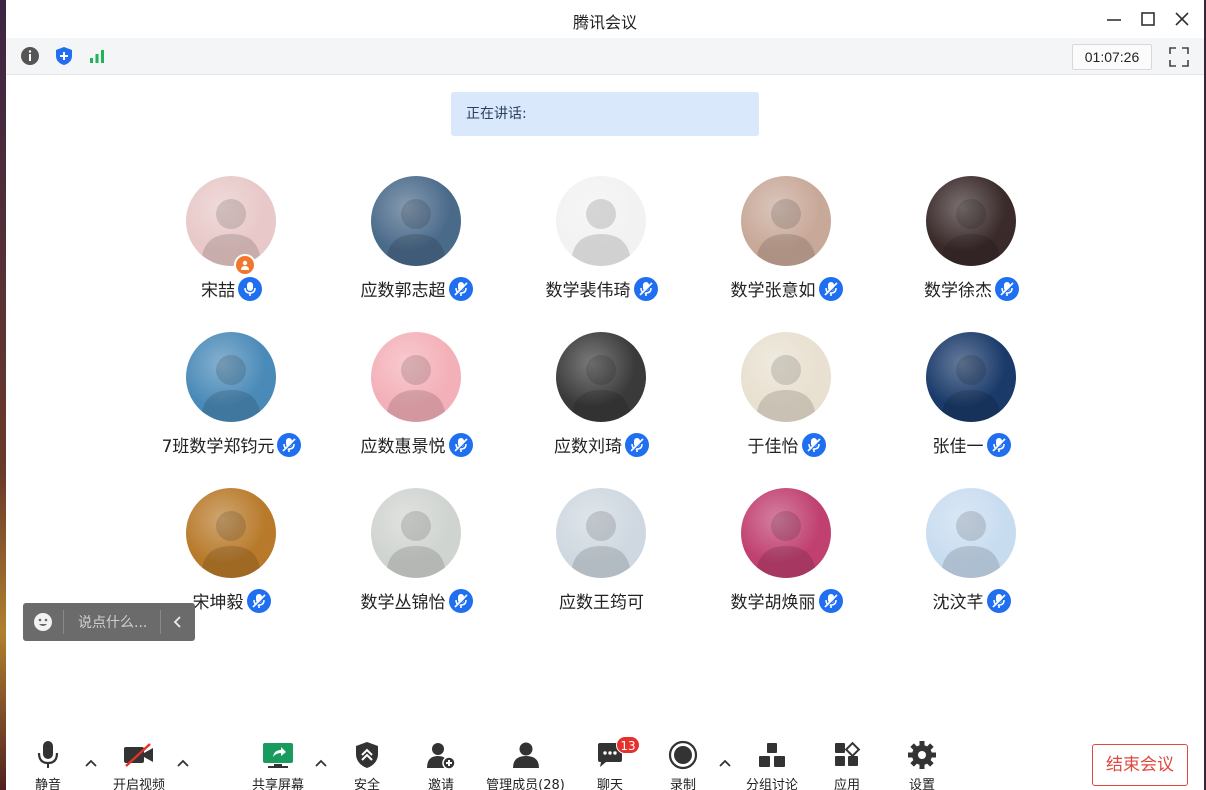 This screenshot has height=790, width=1206. I want to click on fullscreen-icon, so click(1179, 57).